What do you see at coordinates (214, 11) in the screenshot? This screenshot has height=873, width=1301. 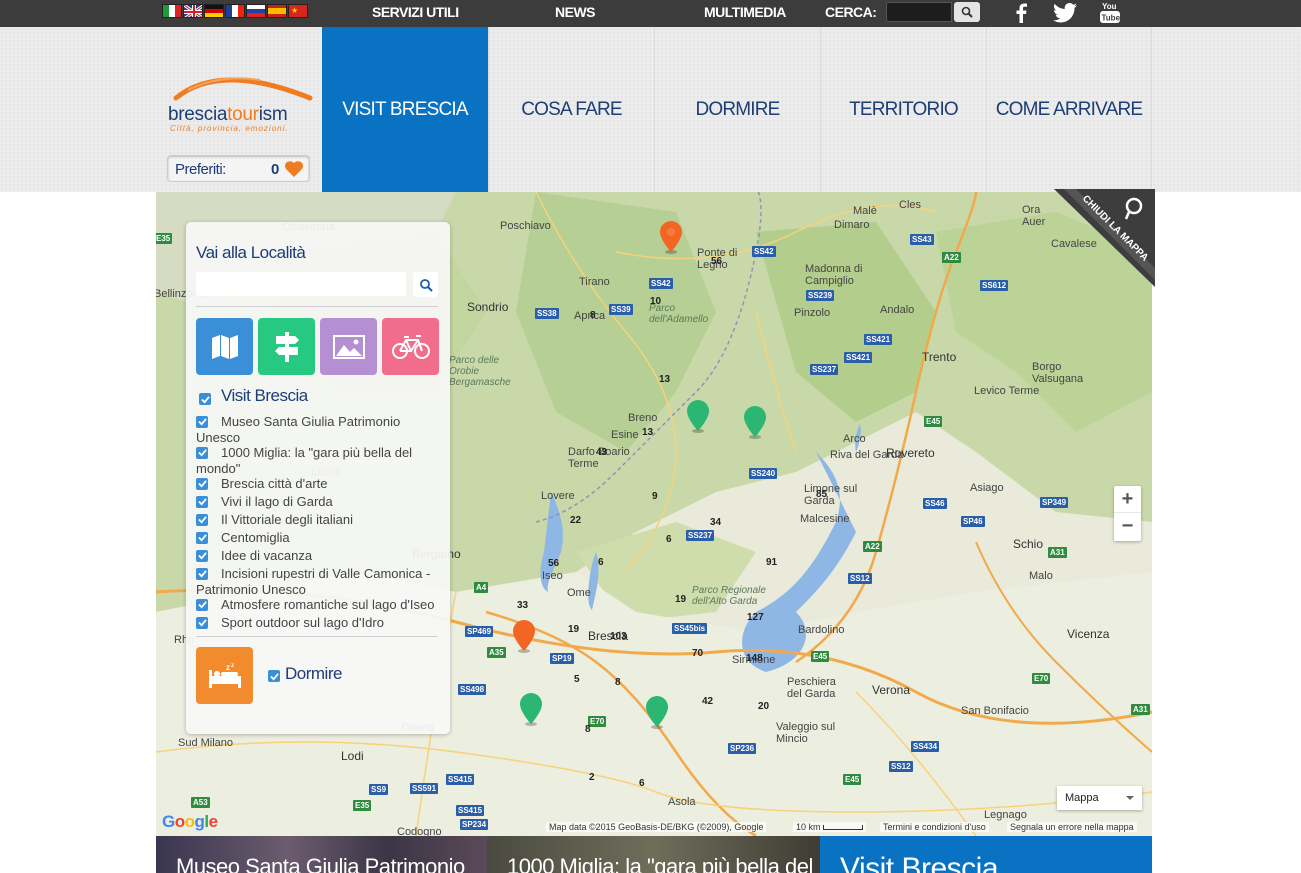 I see `flag-de-icon` at bounding box center [214, 11].